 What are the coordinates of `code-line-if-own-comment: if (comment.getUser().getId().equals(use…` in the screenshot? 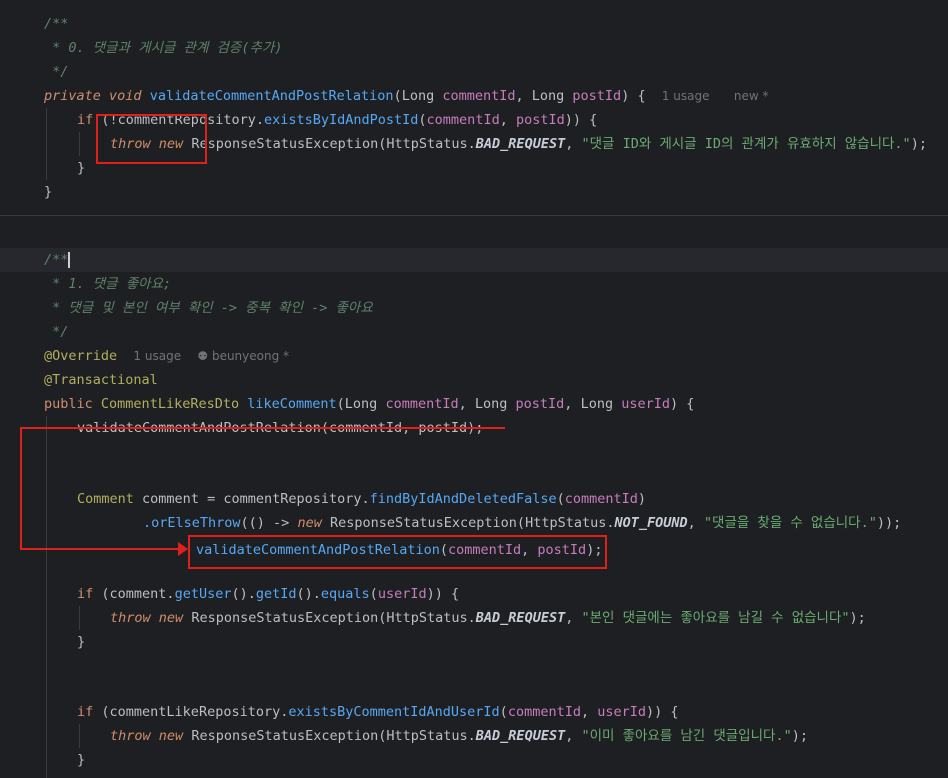 It's located at (268, 594).